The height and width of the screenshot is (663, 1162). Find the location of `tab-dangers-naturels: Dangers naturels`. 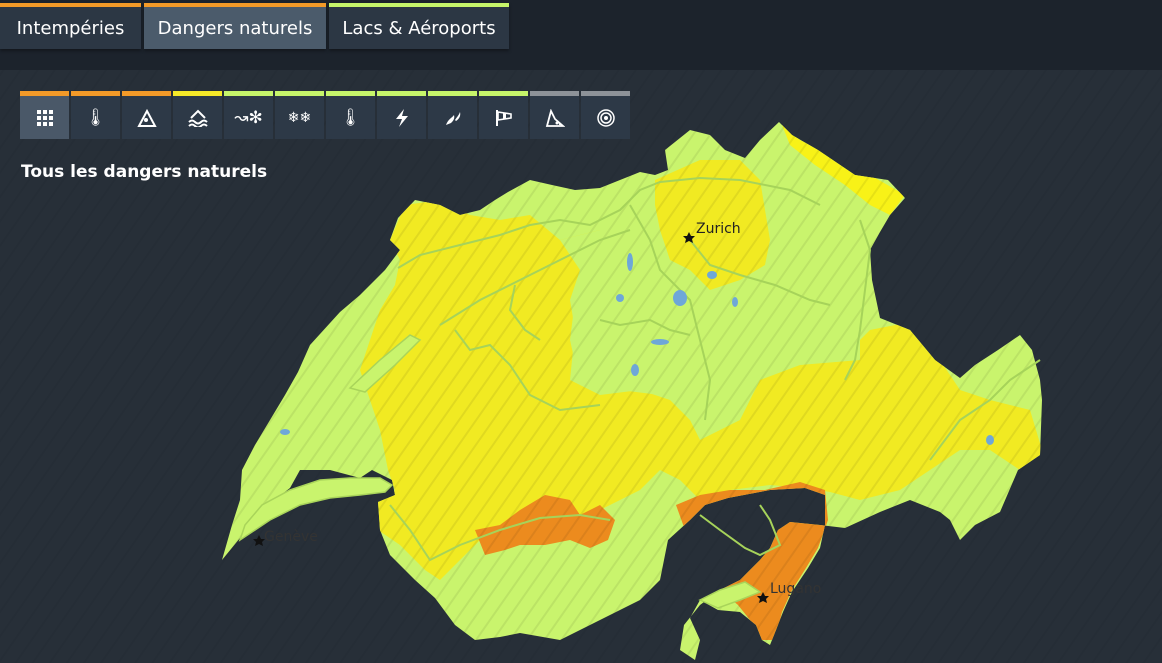

tab-dangers-naturels: Dangers naturels is located at coordinates (235, 26).